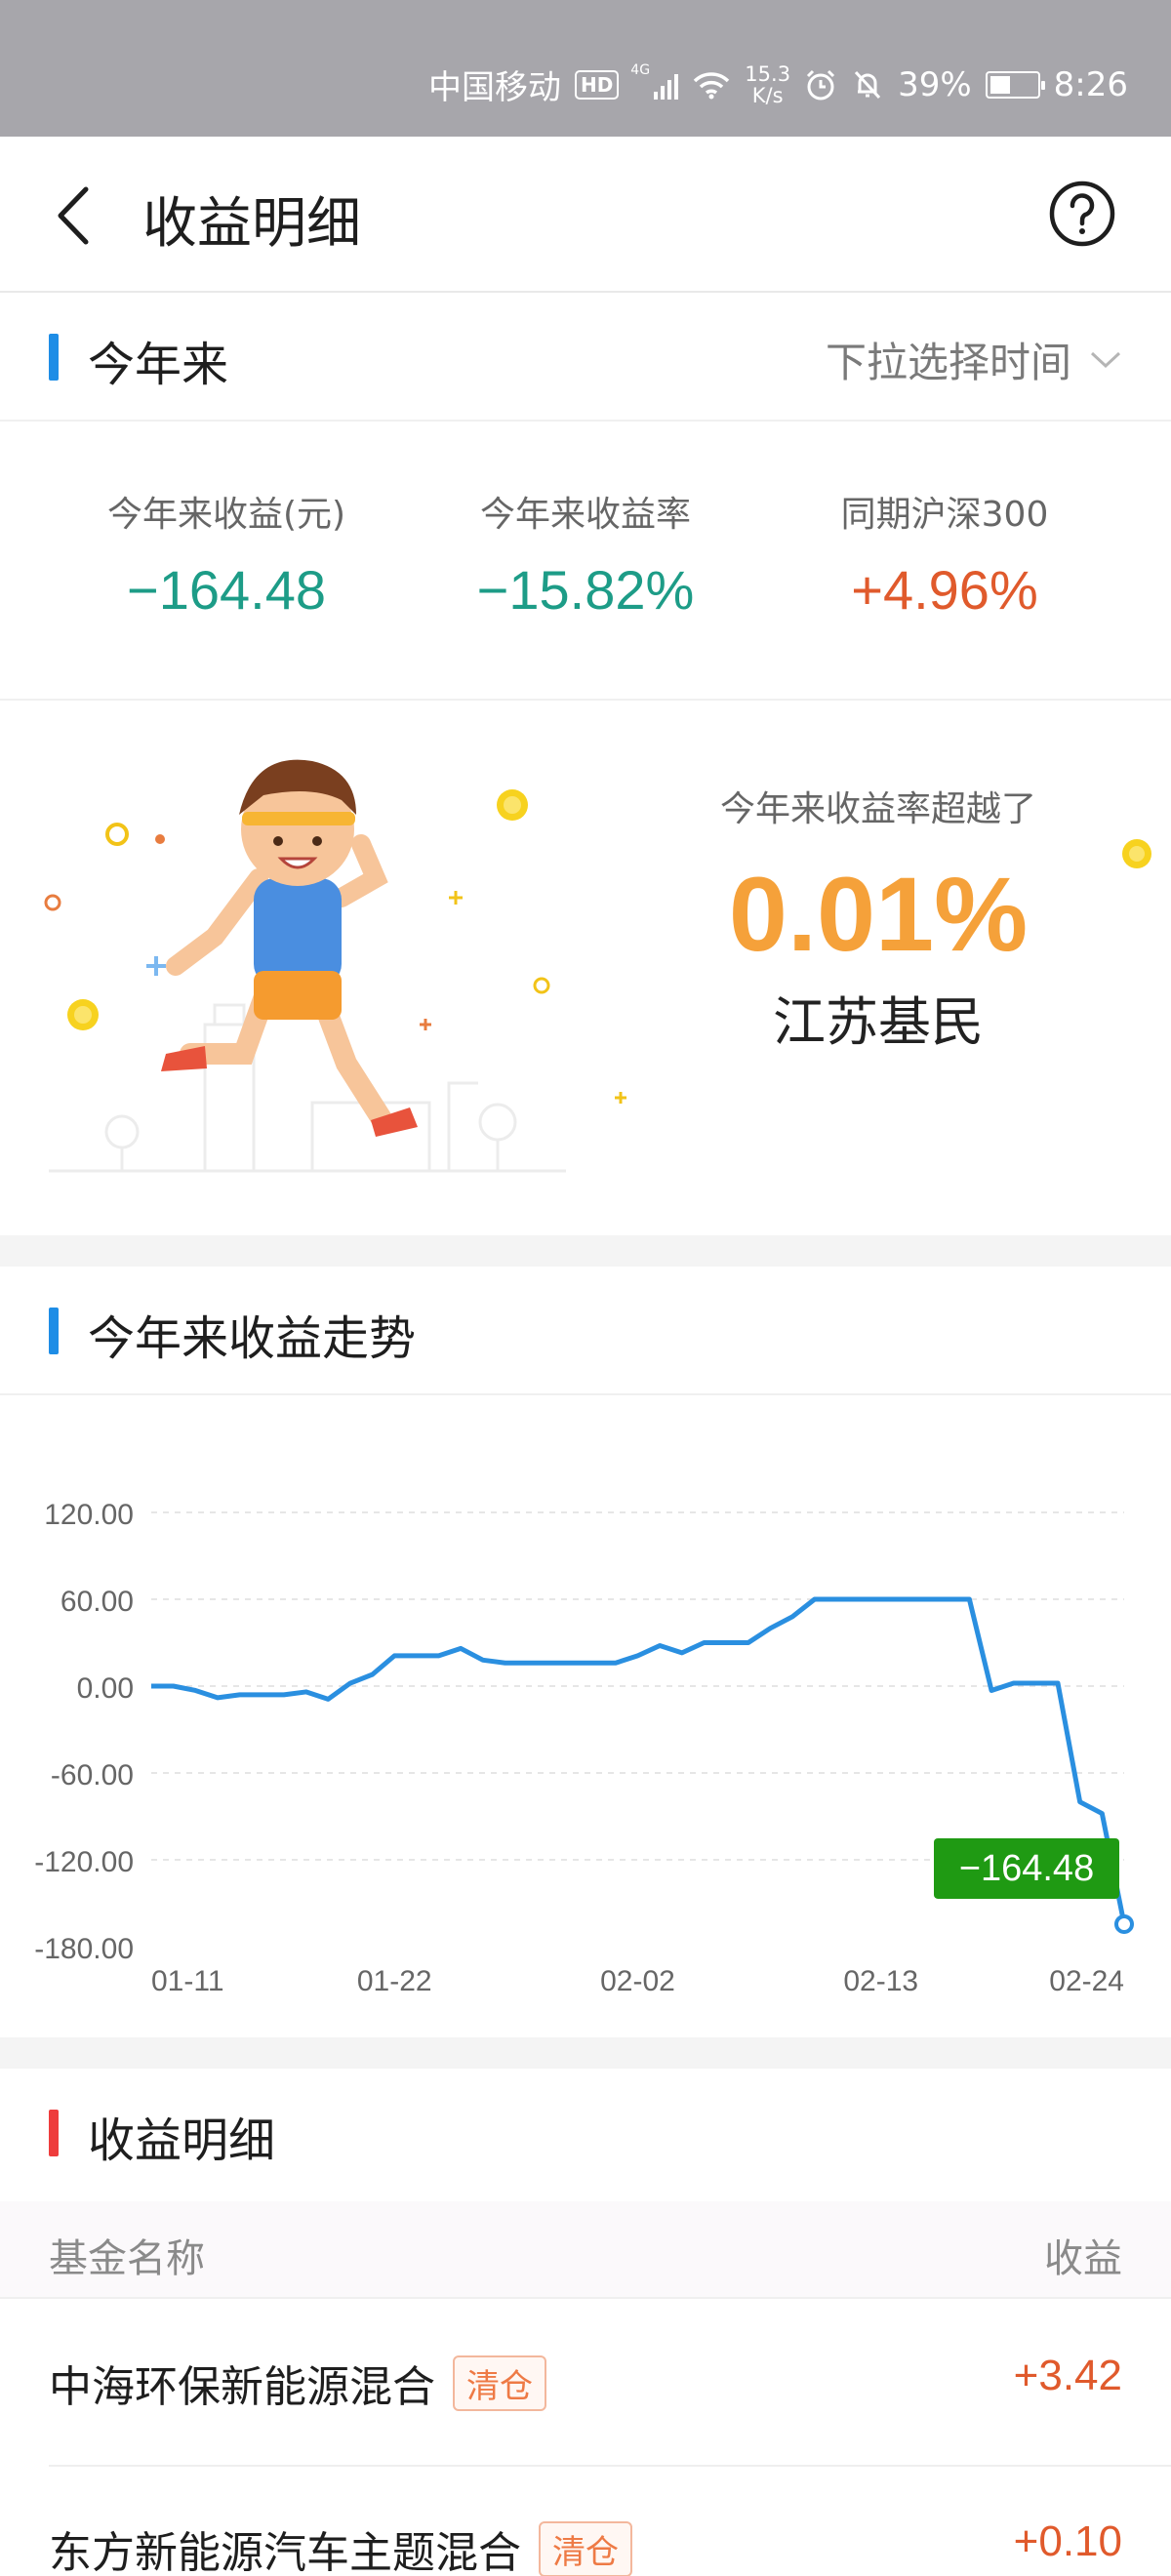 This screenshot has width=1171, height=2576. Describe the element at coordinates (878, 914) in the screenshot. I see `rank-percent: 0.01%` at that location.